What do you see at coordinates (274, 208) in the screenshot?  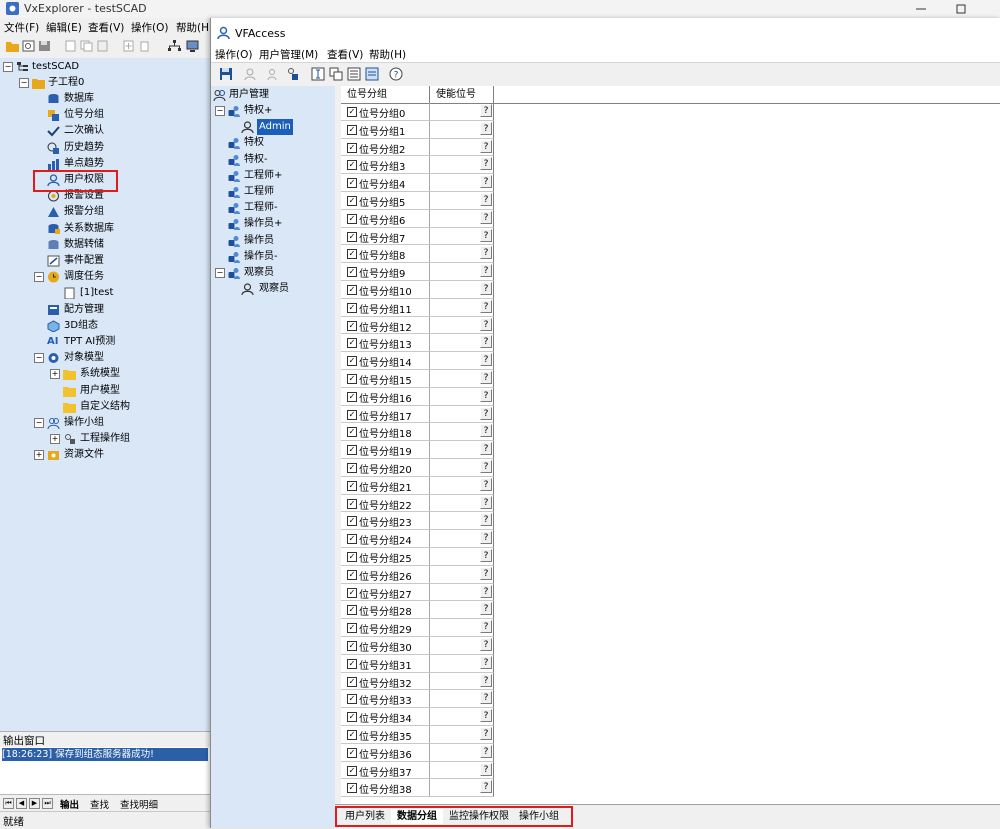 I see `user-group-node: 工程师-` at bounding box center [274, 208].